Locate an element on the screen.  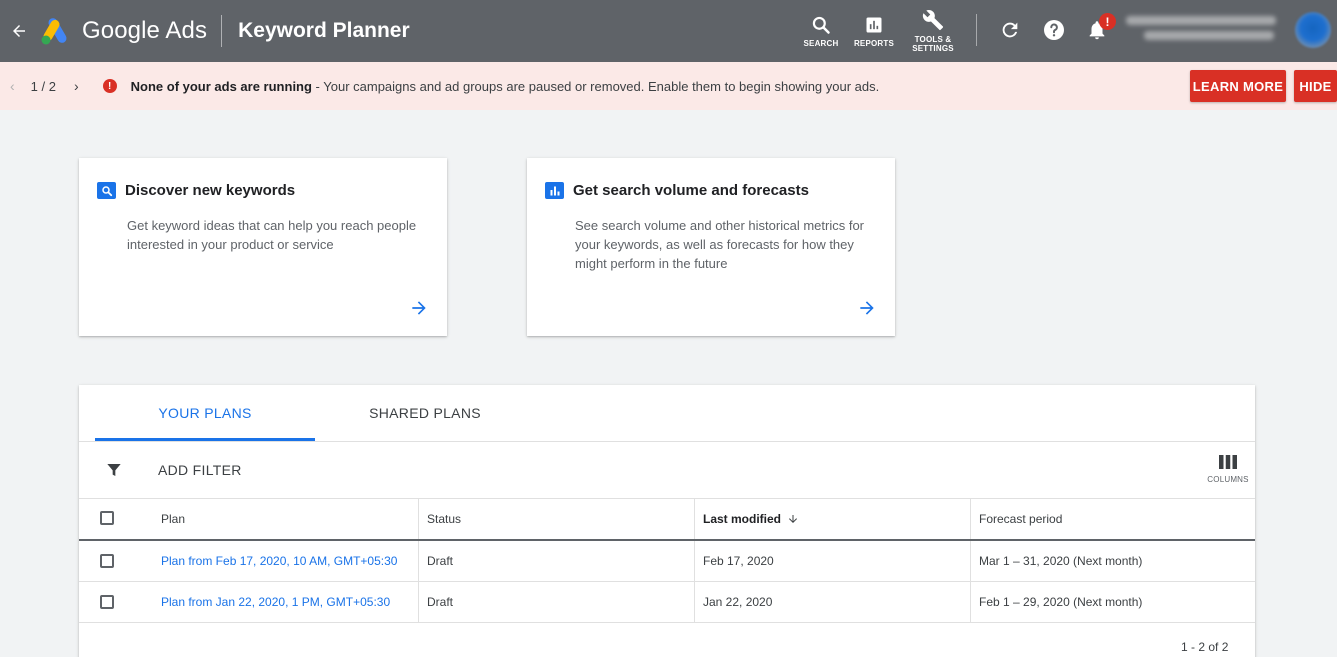
back-button is located at coordinates (19, 31).